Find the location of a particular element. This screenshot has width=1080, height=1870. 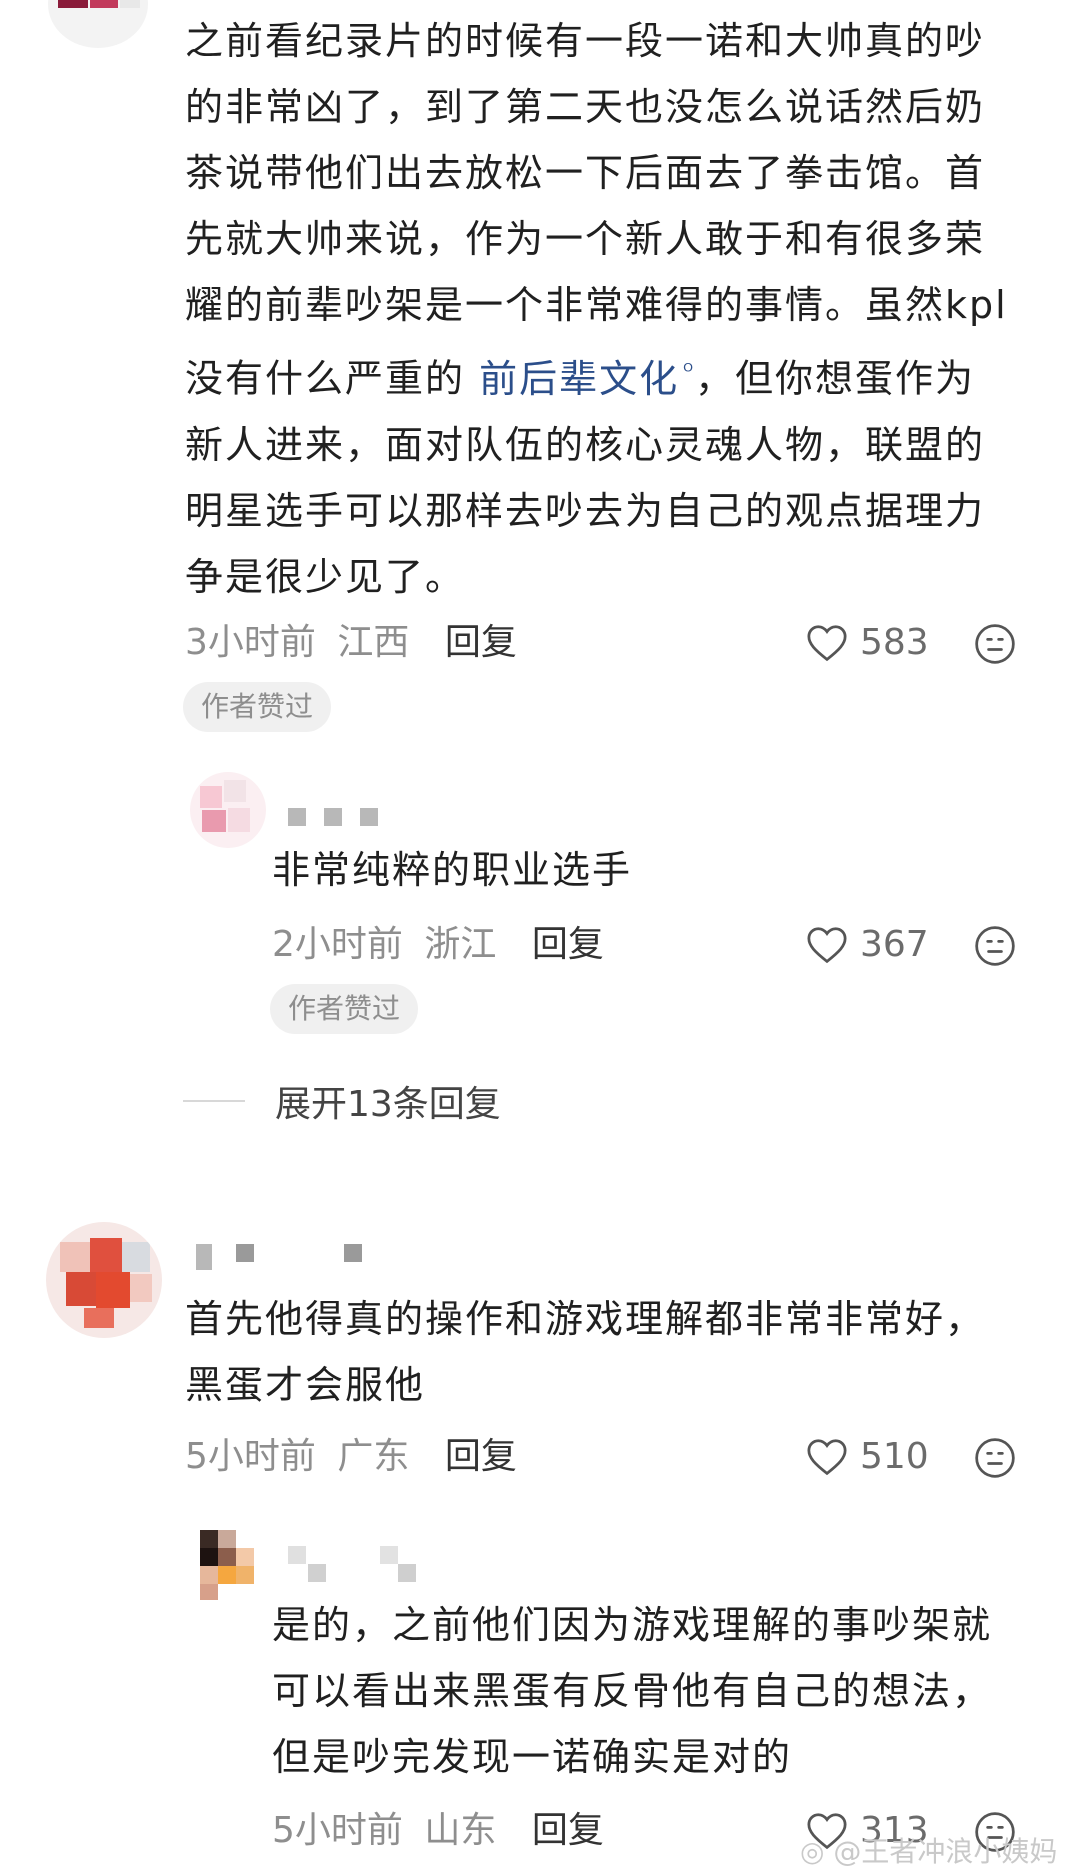

comment-line: 可以看出来黑蛋有反骨他有自己的想法， is located at coordinates (632, 1691).